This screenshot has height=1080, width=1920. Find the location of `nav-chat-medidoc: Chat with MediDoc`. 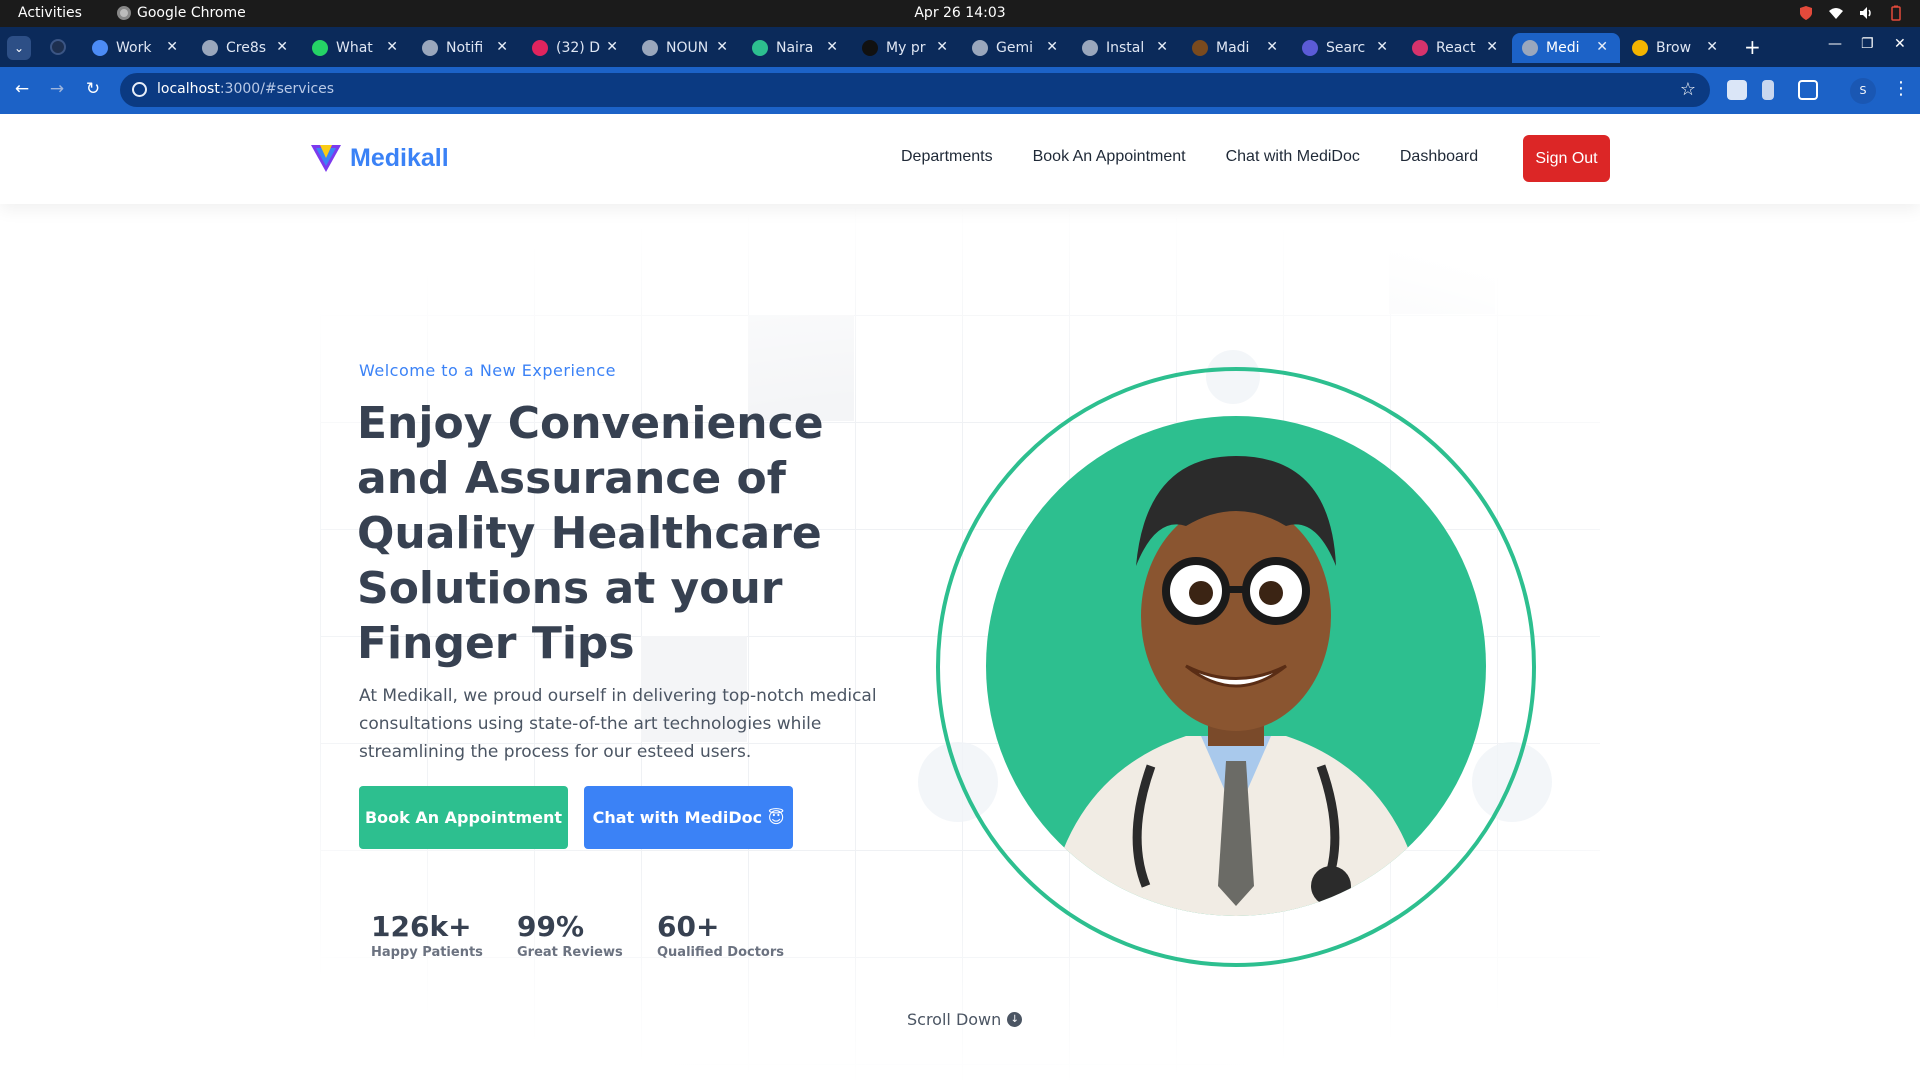

nav-chat-medidoc: Chat with MediDoc is located at coordinates (1293, 157).